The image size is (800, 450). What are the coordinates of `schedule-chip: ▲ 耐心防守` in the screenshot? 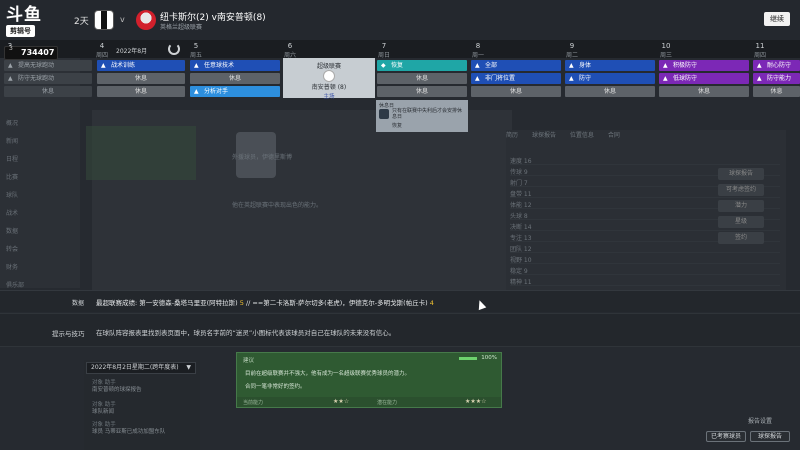 It's located at (776, 65).